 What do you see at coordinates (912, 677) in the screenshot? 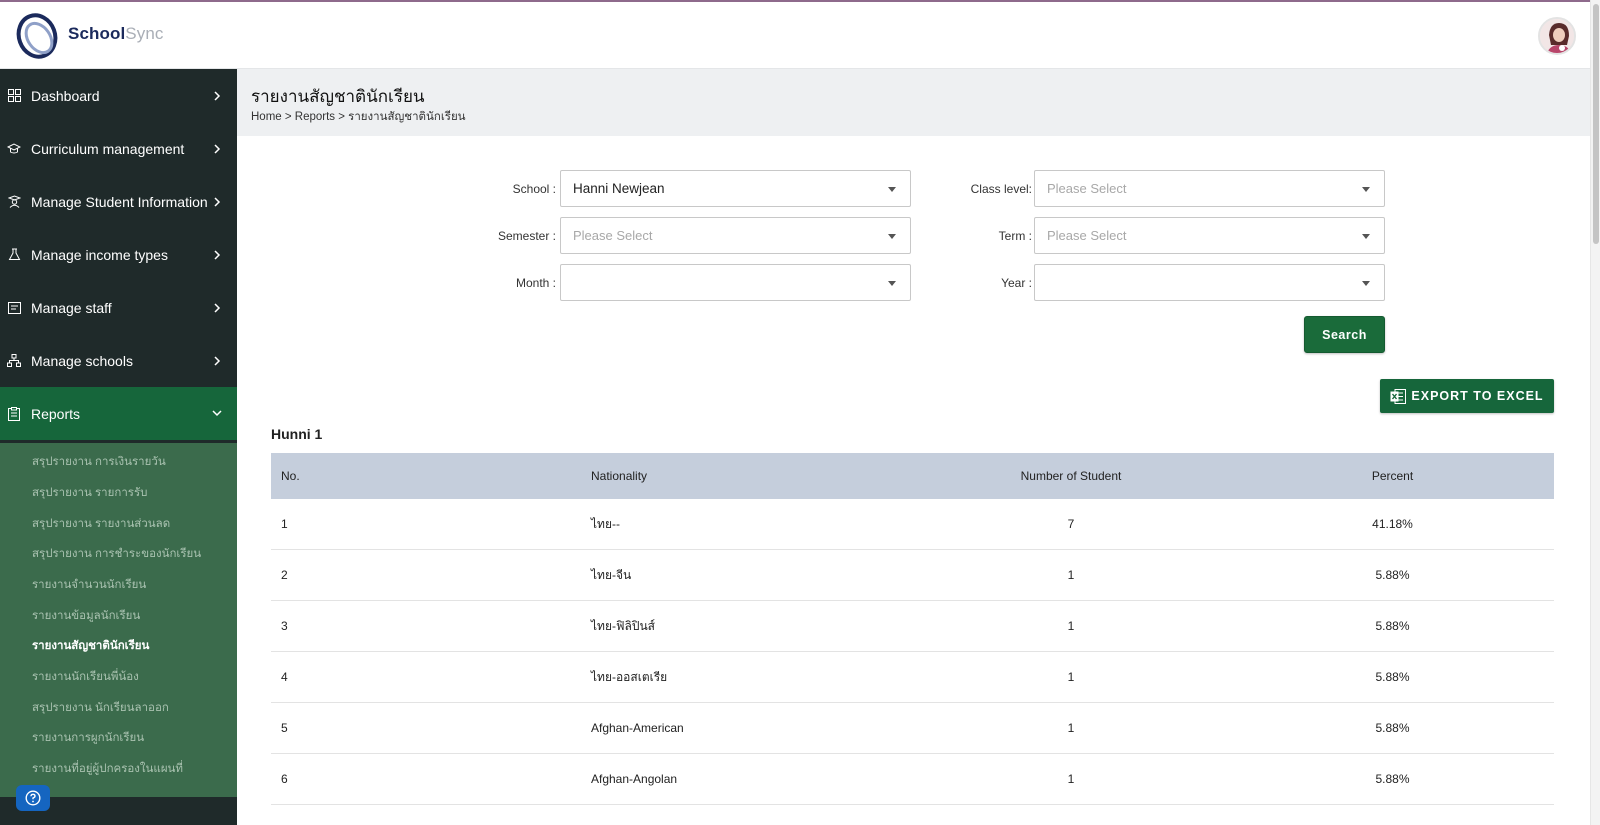
I see `table-row: 4 ไทย-ออสเตเรีย 1 5.88%` at bounding box center [912, 677].